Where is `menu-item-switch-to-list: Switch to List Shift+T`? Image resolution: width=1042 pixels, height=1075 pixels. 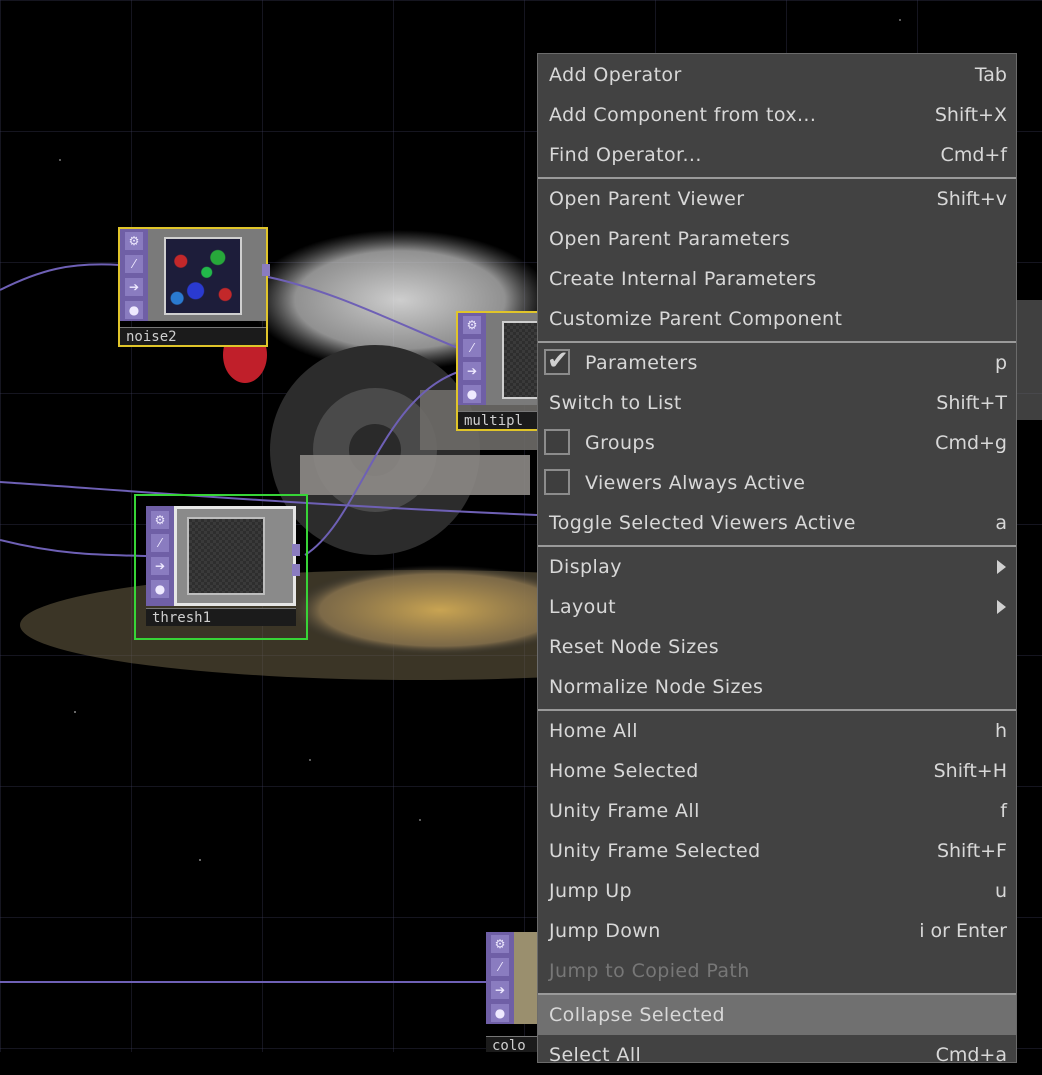 menu-item-switch-to-list: Switch to List Shift+T is located at coordinates (777, 403).